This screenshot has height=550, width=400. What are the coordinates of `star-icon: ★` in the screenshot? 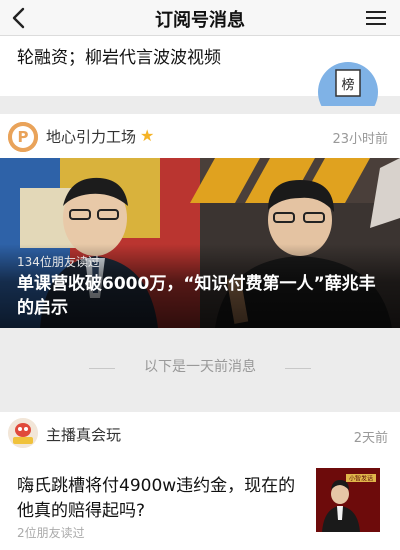 It's located at (147, 135).